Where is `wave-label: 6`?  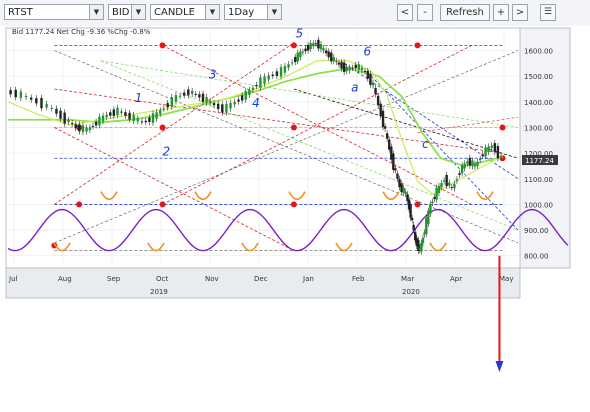
wave-label: 6 is located at coordinates (367, 52).